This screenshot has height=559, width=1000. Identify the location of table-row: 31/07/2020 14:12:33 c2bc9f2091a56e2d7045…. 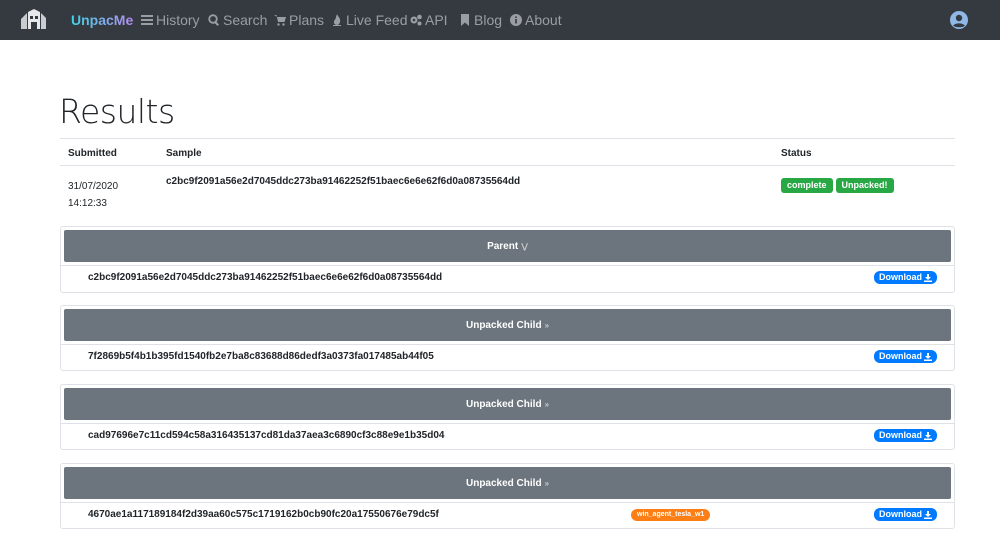
(507, 191).